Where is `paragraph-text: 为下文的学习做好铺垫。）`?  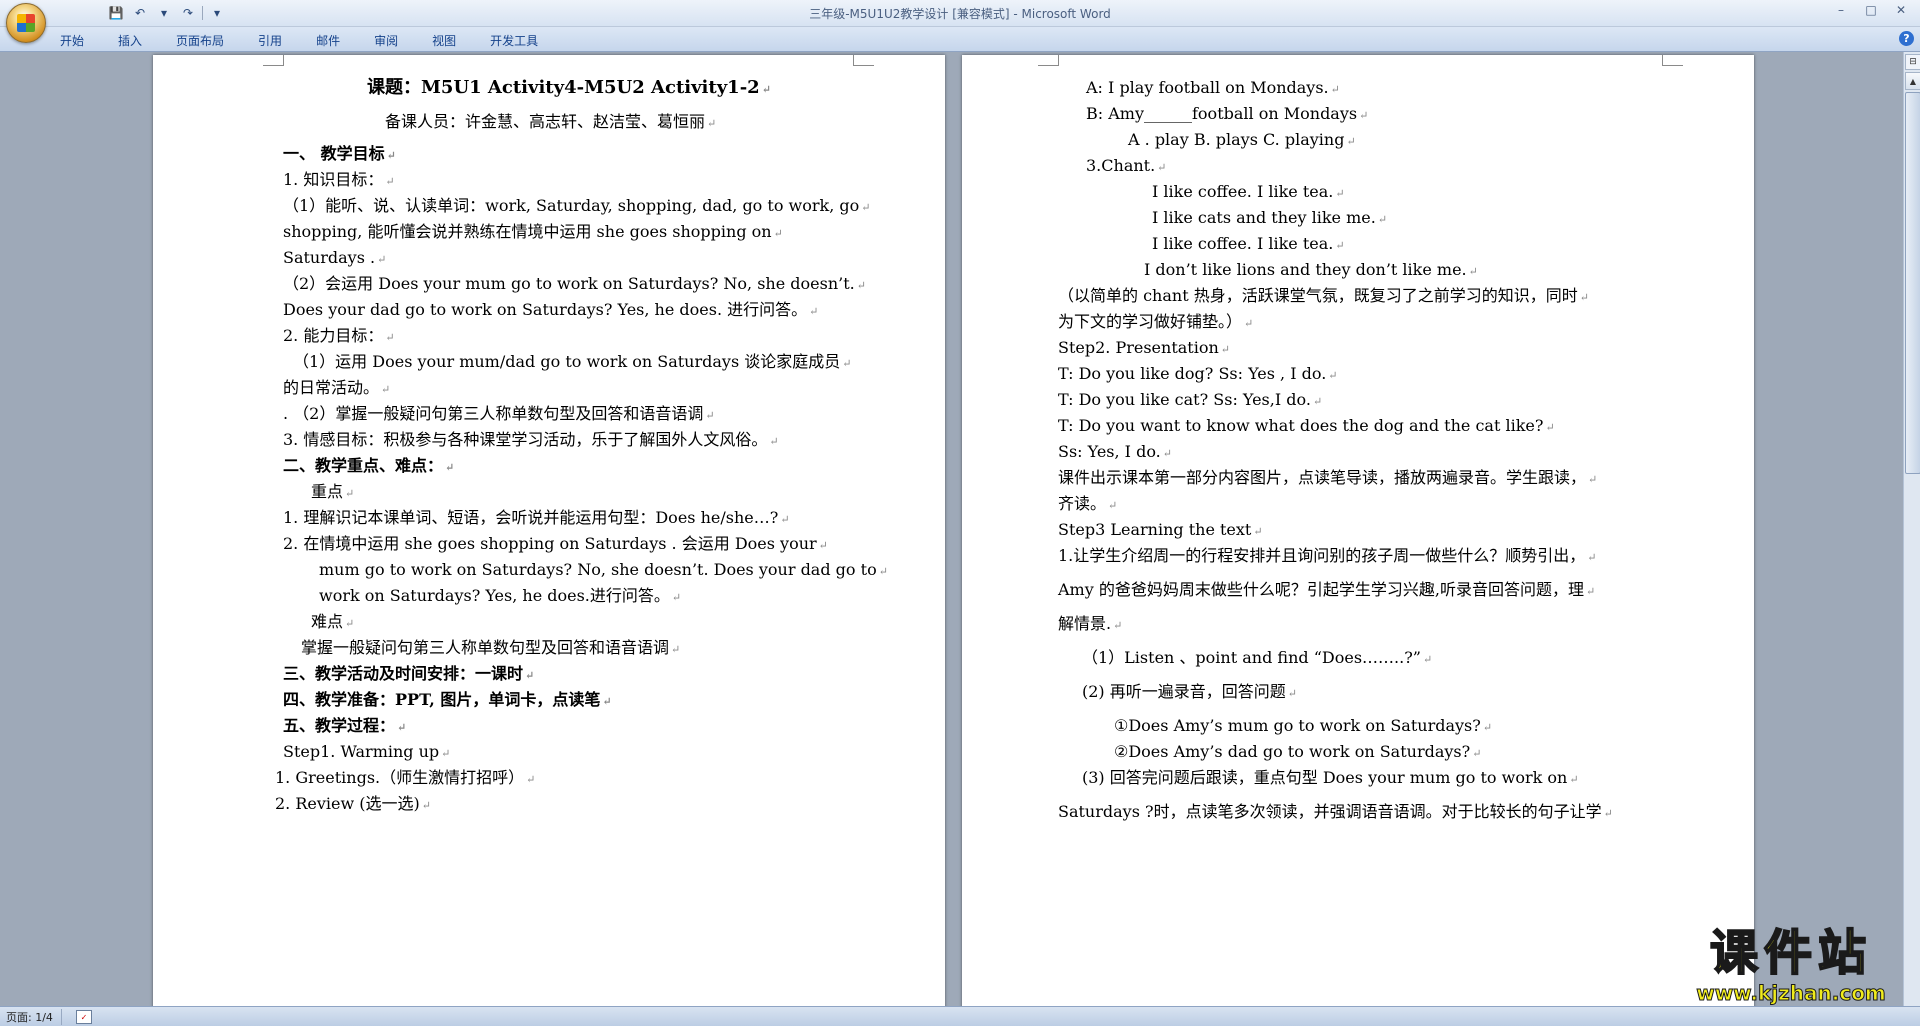
paragraph-text: 为下文的学习做好铺垫。） is located at coordinates (1150, 321).